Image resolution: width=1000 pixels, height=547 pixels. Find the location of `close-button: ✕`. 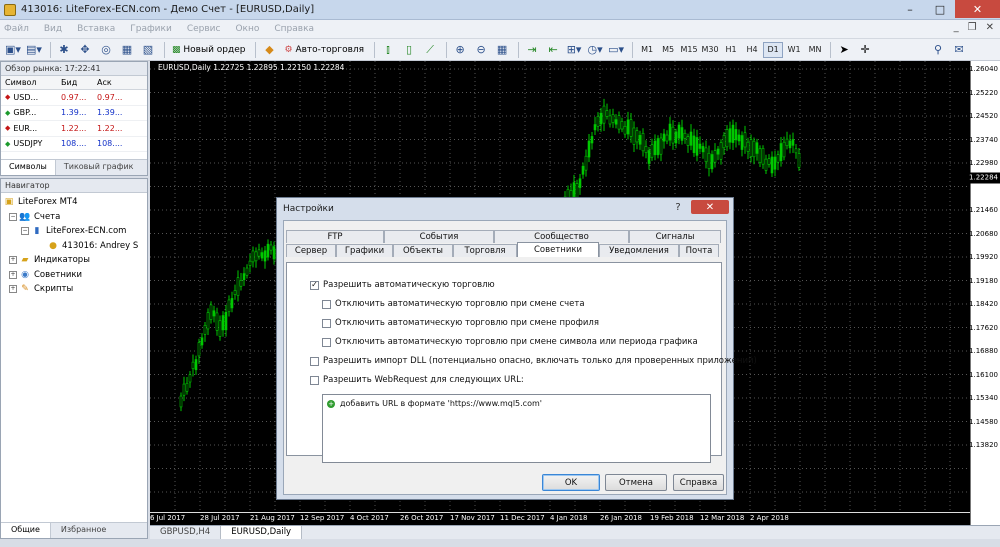

close-button: ✕ is located at coordinates (977, 9).